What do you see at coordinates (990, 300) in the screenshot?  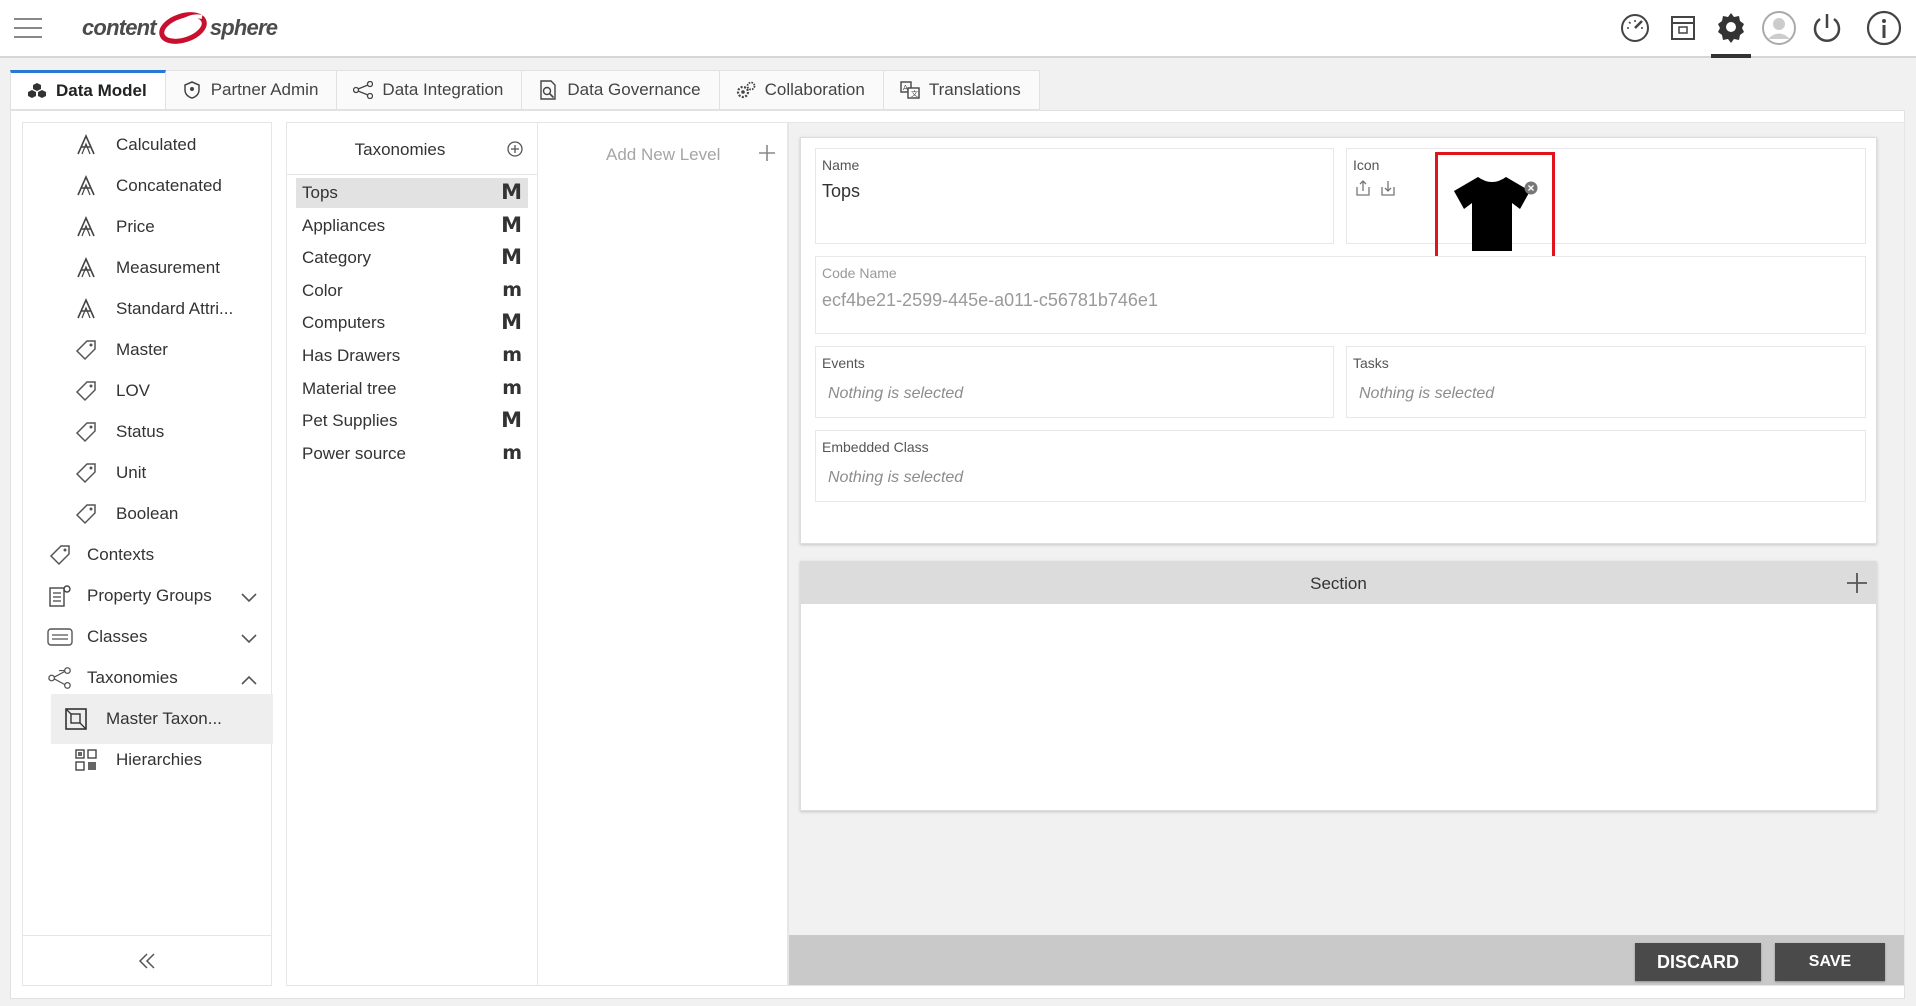 I see `code-name-value: ecf4be21-2599-445e-a011-c56781b746e1` at bounding box center [990, 300].